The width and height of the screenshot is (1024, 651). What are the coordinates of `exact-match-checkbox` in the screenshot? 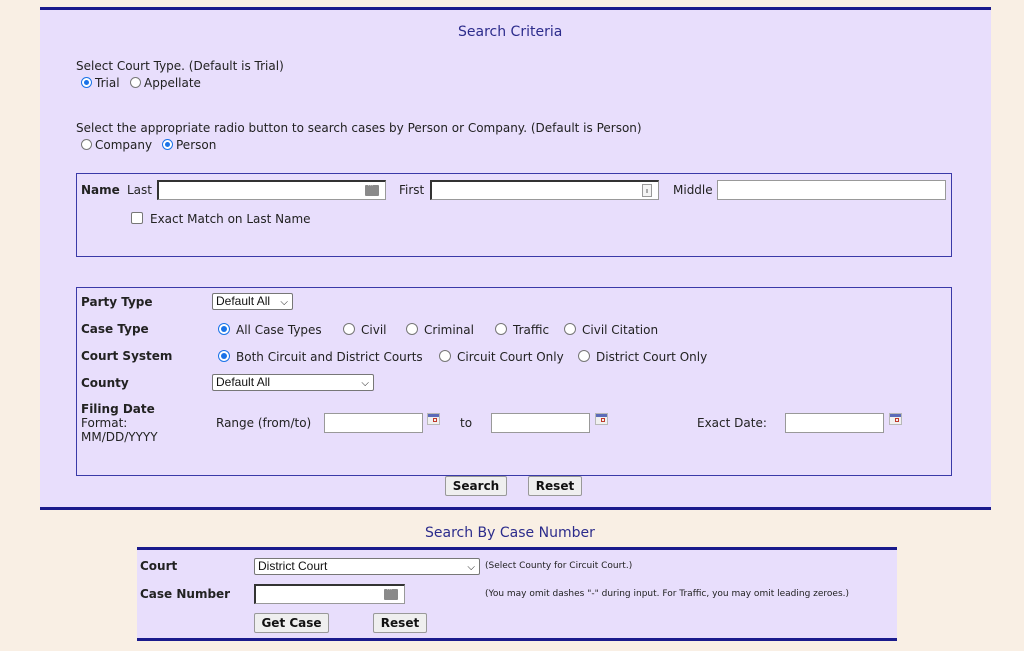 It's located at (137, 218).